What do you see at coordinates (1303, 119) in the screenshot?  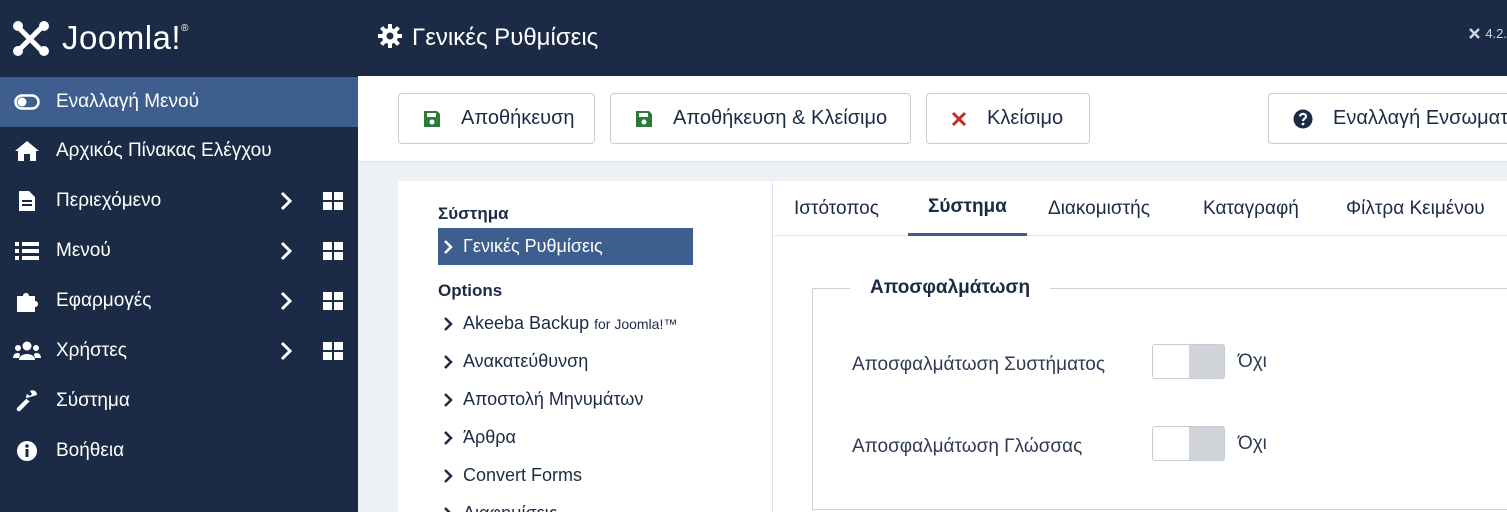 I see `question-icon` at bounding box center [1303, 119].